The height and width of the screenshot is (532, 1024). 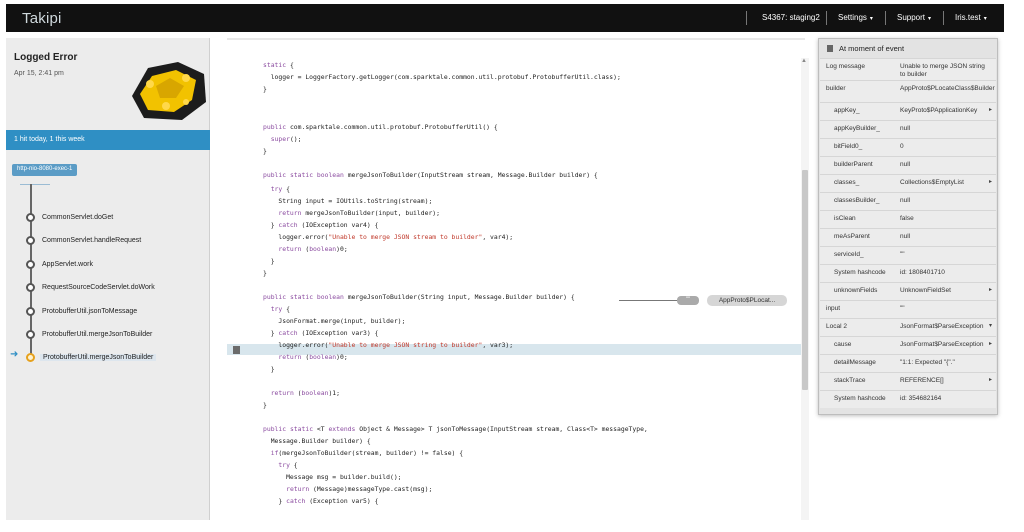 What do you see at coordinates (30, 357) in the screenshot?
I see `log-frame-icon` at bounding box center [30, 357].